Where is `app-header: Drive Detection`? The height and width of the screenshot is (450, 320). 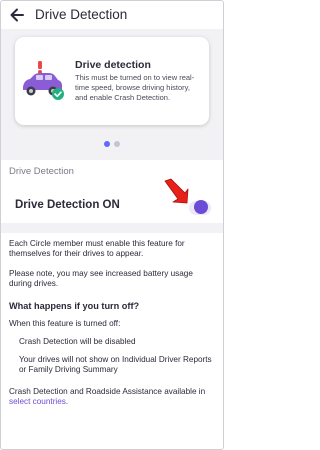 app-header: Drive Detection is located at coordinates (112, 15).